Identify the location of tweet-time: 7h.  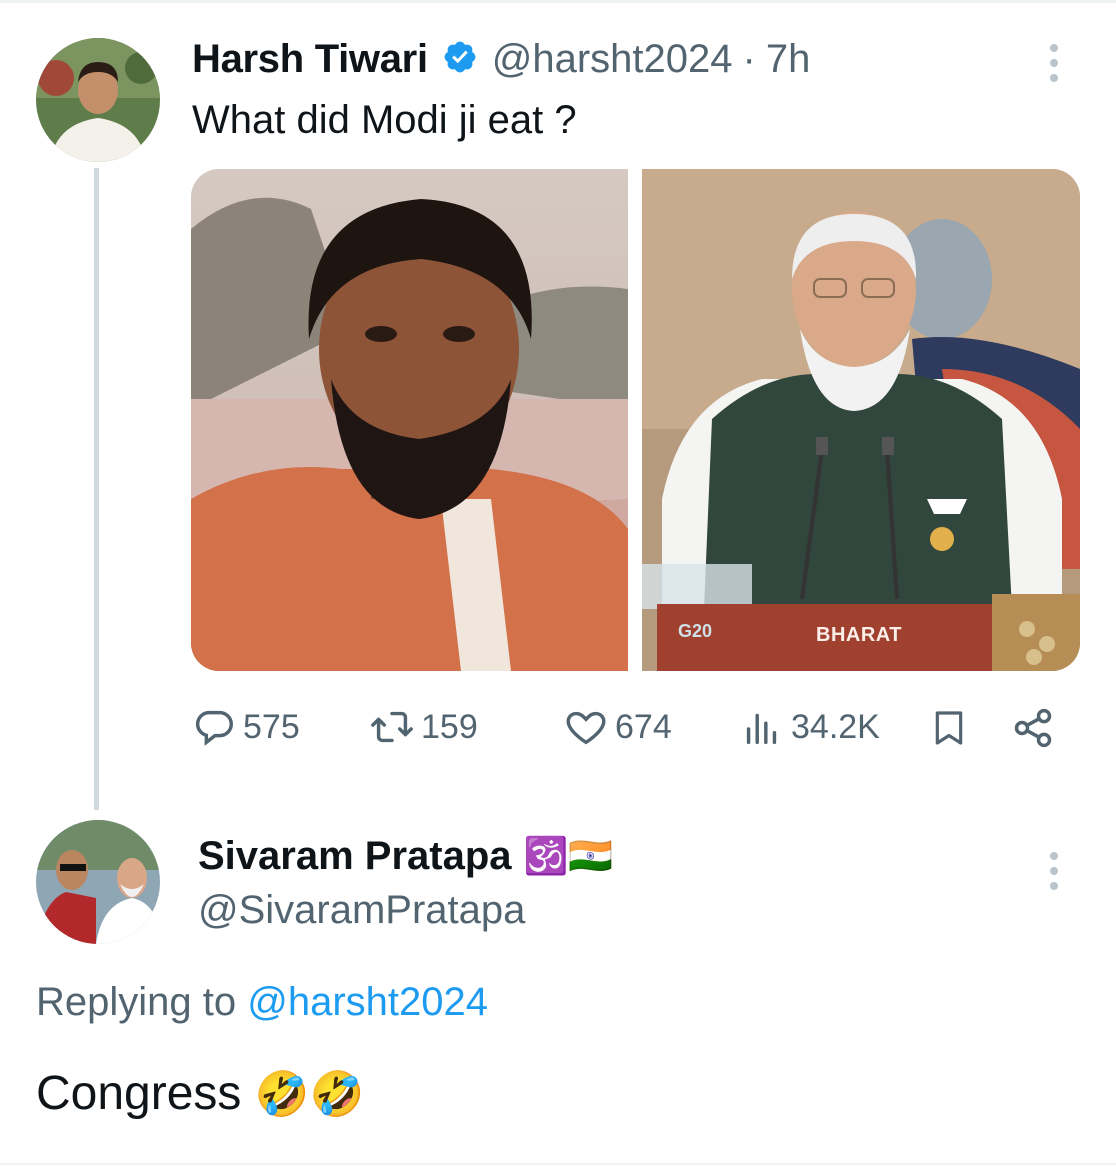
(788, 59).